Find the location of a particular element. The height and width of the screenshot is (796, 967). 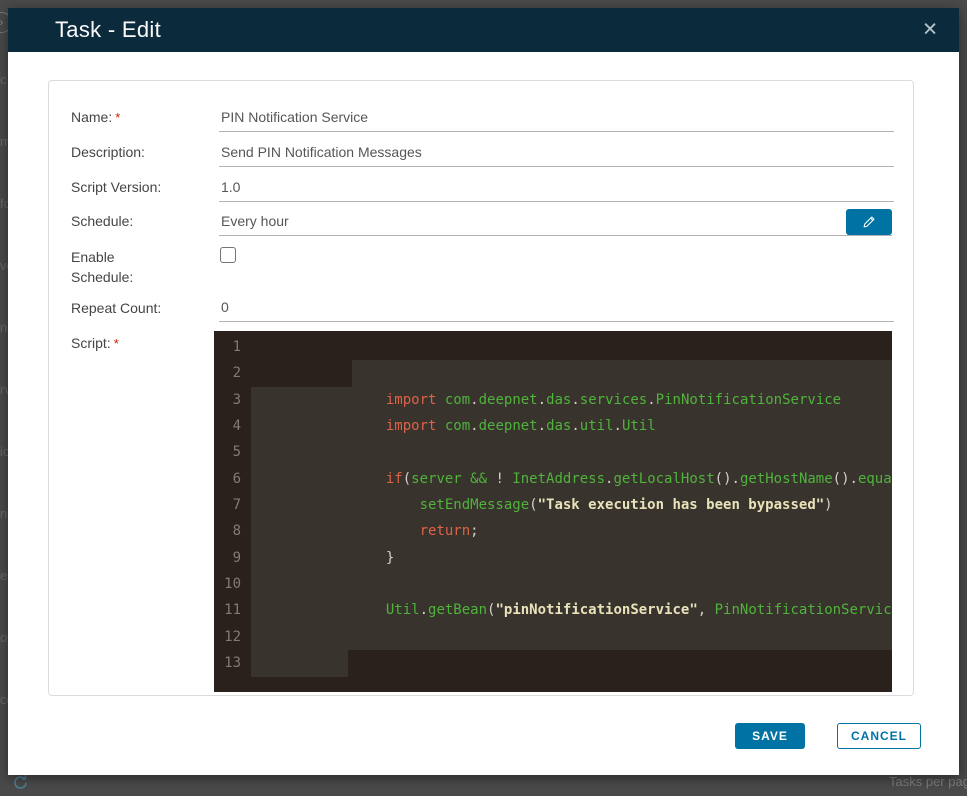

tasks-per-page-label: Tasks per pag is located at coordinates (928, 781).